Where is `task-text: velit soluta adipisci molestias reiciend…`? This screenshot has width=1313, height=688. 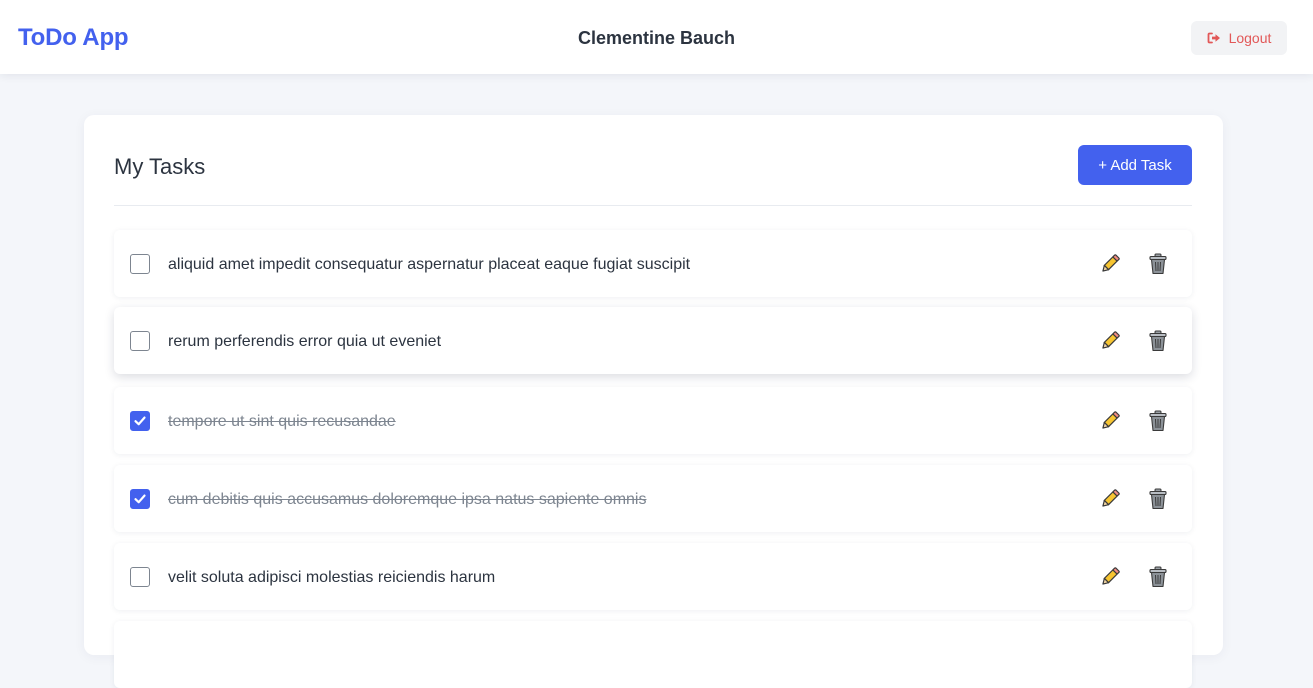
task-text: velit soluta adipisci molestias reiciend… is located at coordinates (332, 577).